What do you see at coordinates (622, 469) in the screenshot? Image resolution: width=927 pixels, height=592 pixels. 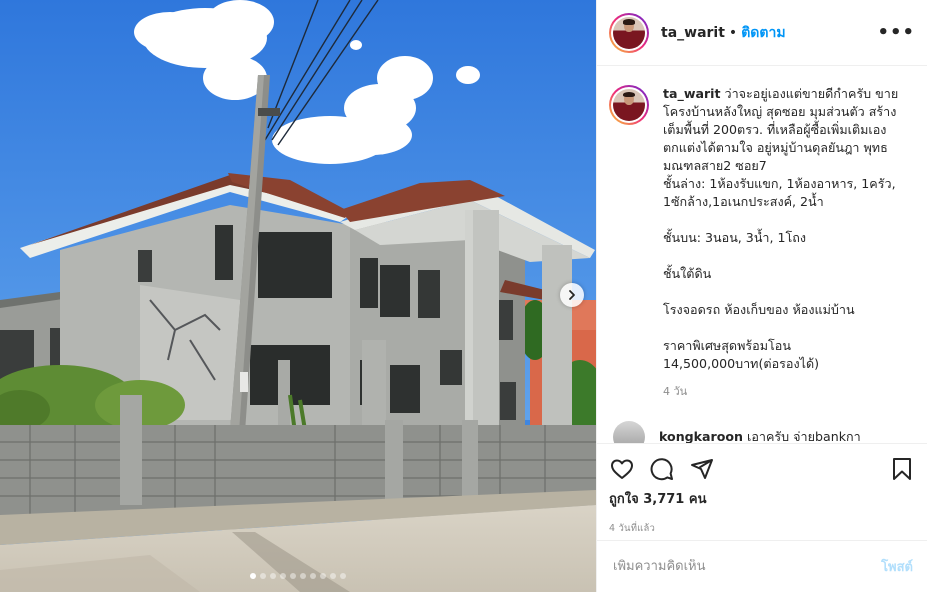 I see `like-icon` at bounding box center [622, 469].